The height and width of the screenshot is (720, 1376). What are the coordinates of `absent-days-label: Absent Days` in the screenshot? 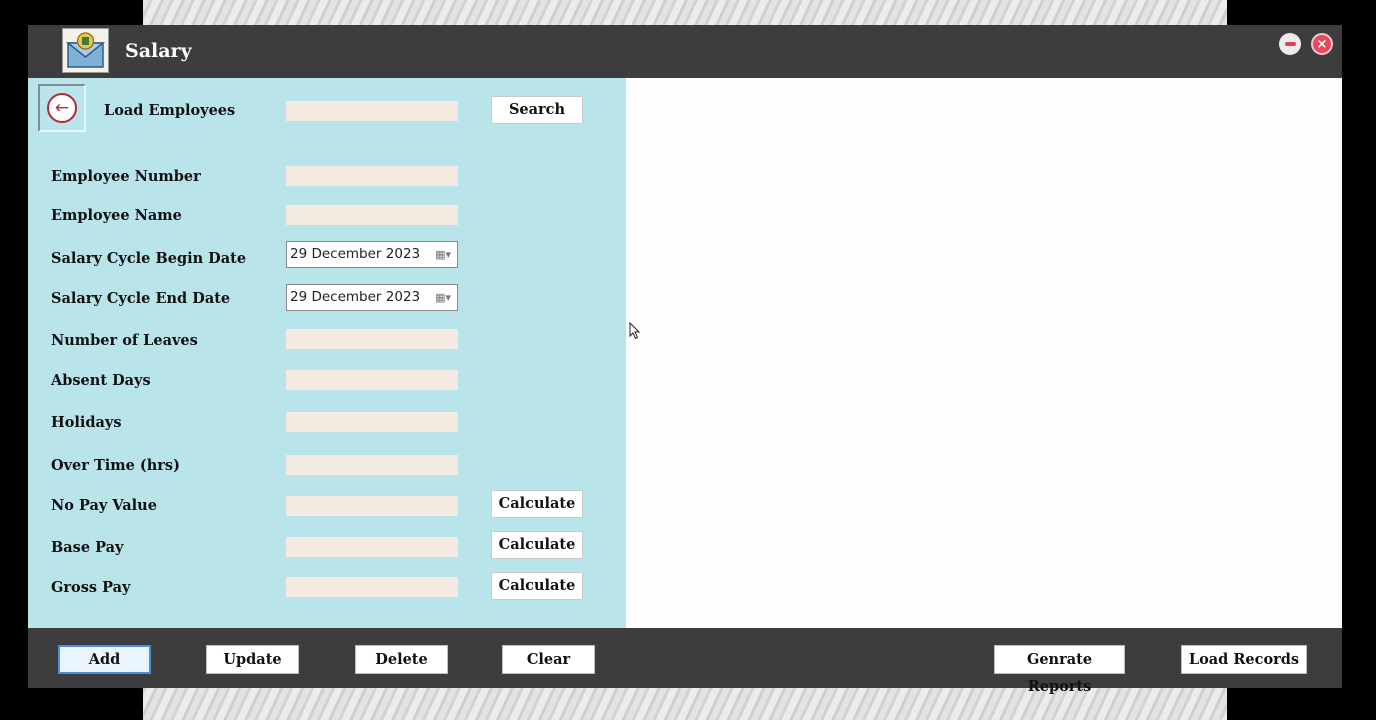 It's located at (101, 380).